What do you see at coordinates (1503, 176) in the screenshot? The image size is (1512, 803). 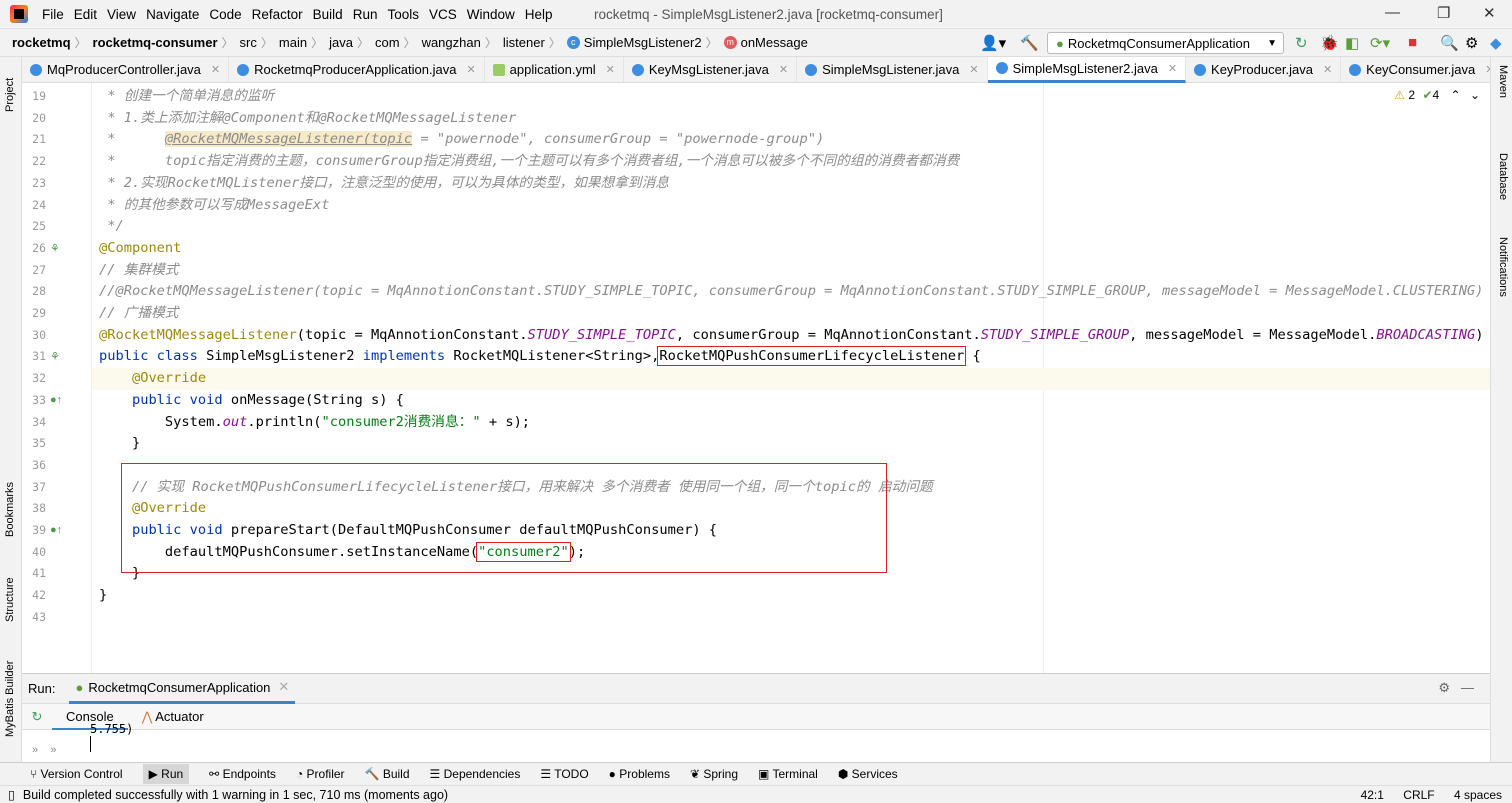 I see `tool-database: Database` at bounding box center [1503, 176].